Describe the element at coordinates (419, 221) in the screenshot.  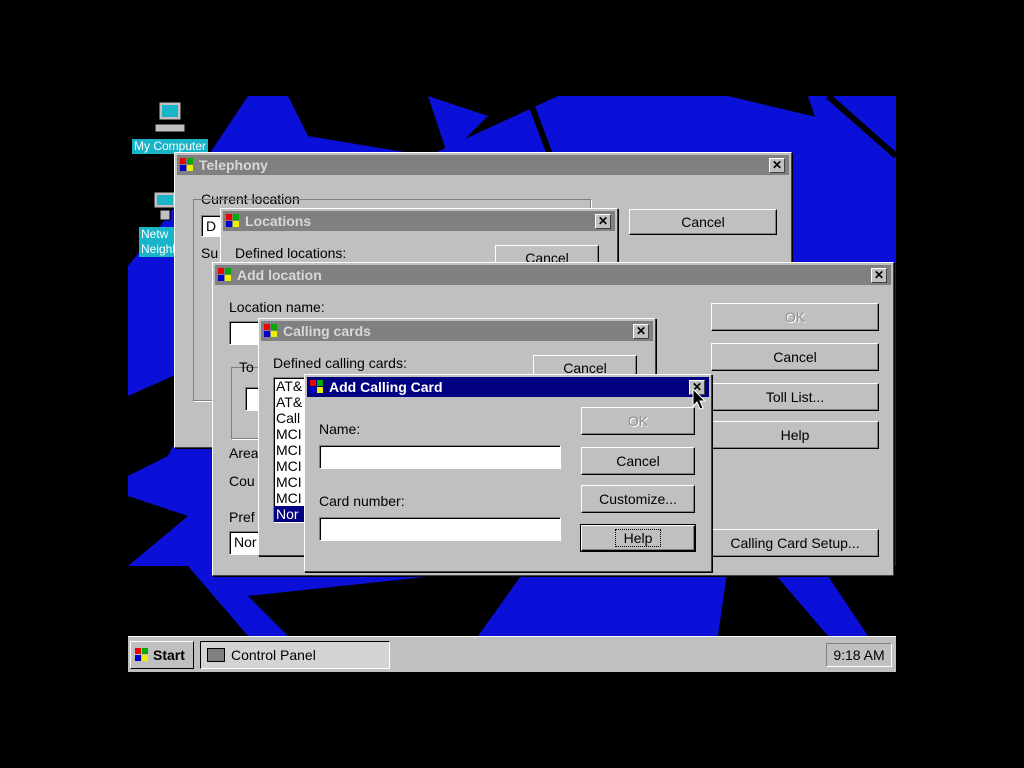
I see `title-bar: Locations ✕` at that location.